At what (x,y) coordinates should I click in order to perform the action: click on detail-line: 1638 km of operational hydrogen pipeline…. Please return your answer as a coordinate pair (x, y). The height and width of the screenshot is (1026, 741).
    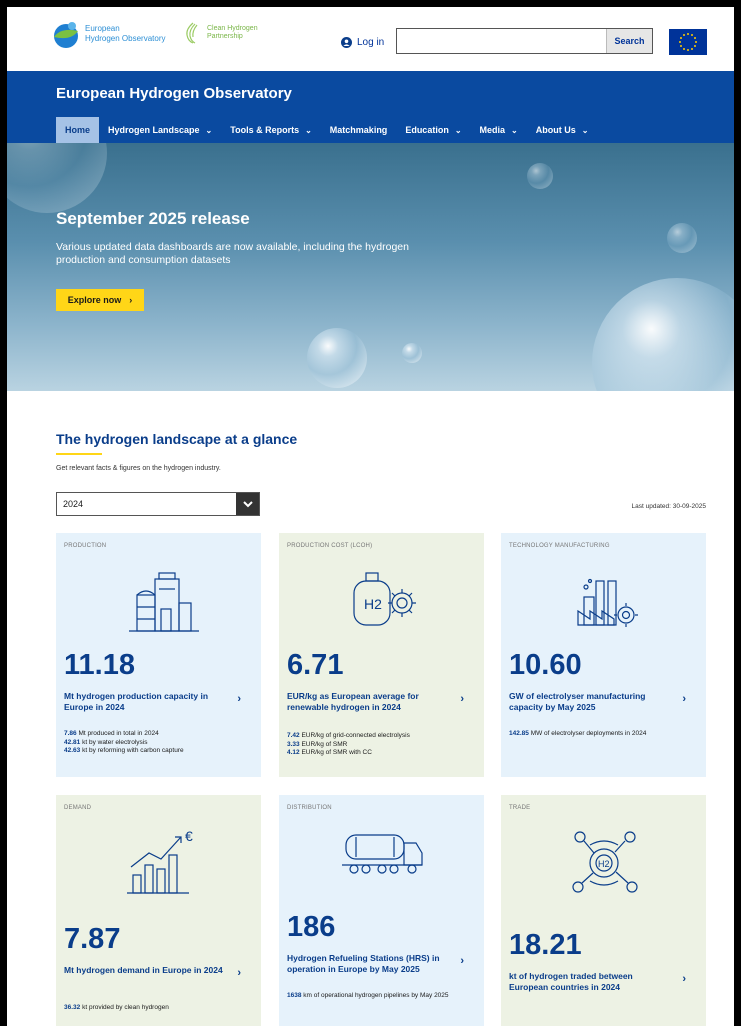
    Looking at the image, I should click on (368, 995).